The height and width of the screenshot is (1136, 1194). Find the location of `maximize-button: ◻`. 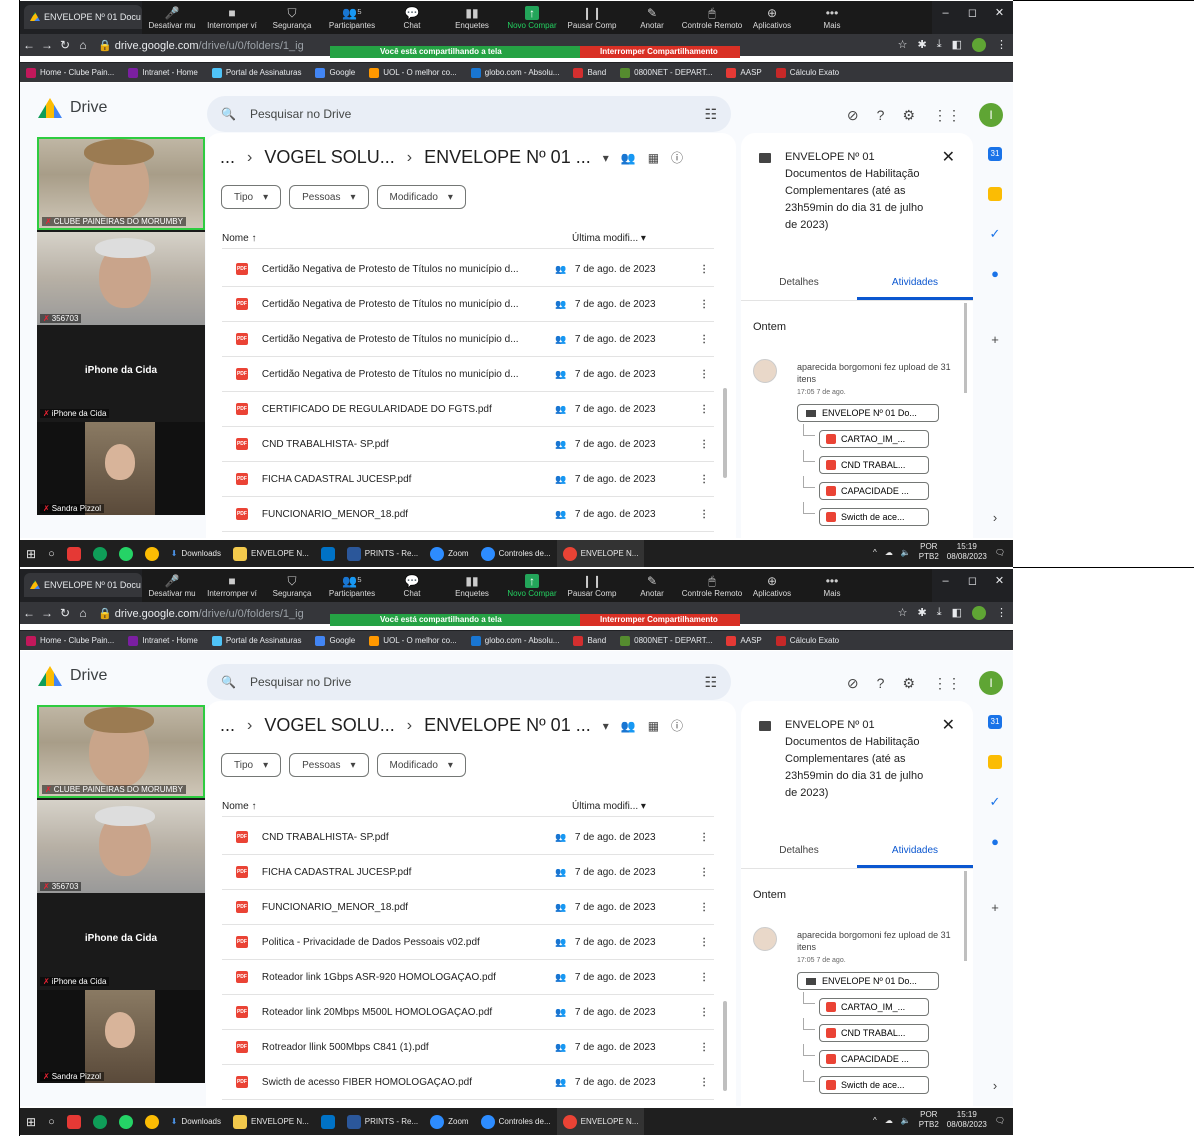

maximize-button: ◻ is located at coordinates (972, 585).